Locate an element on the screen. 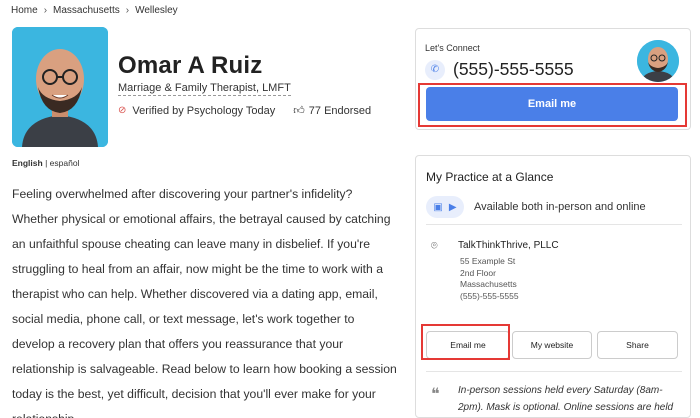 The height and width of the screenshot is (418, 700). my-website-button: My website is located at coordinates (552, 345).